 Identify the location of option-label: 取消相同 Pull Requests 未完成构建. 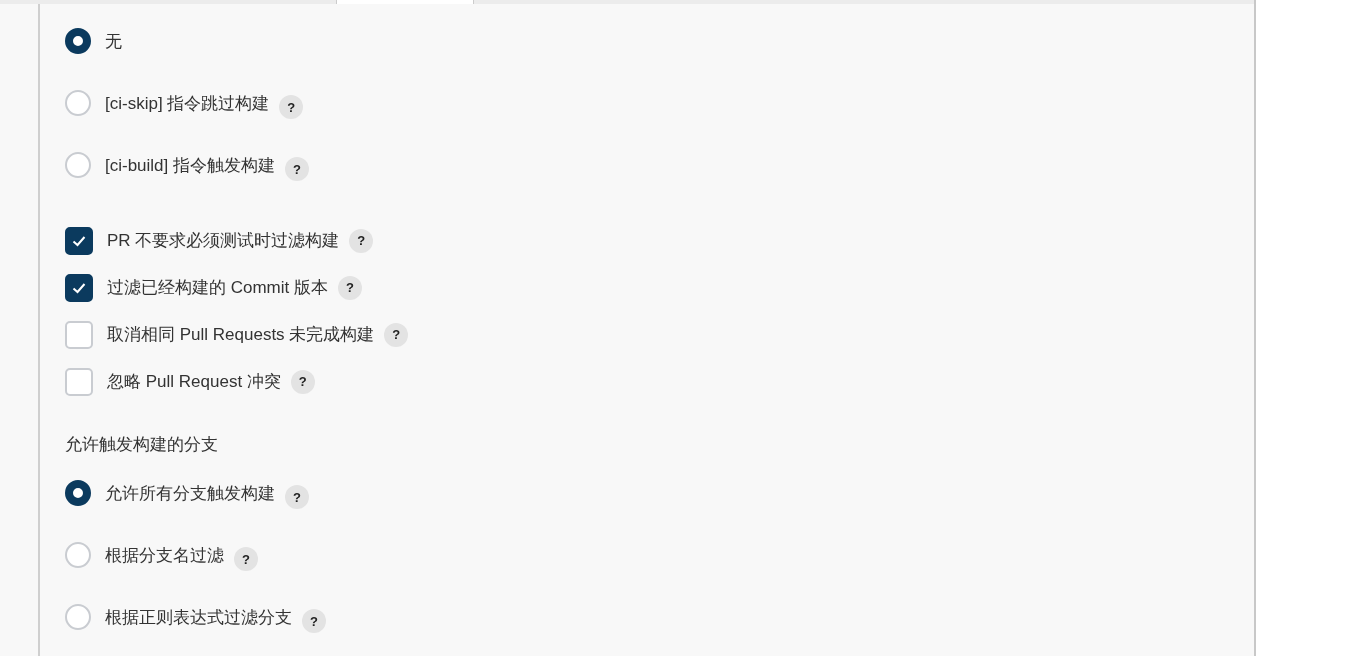
(241, 335).